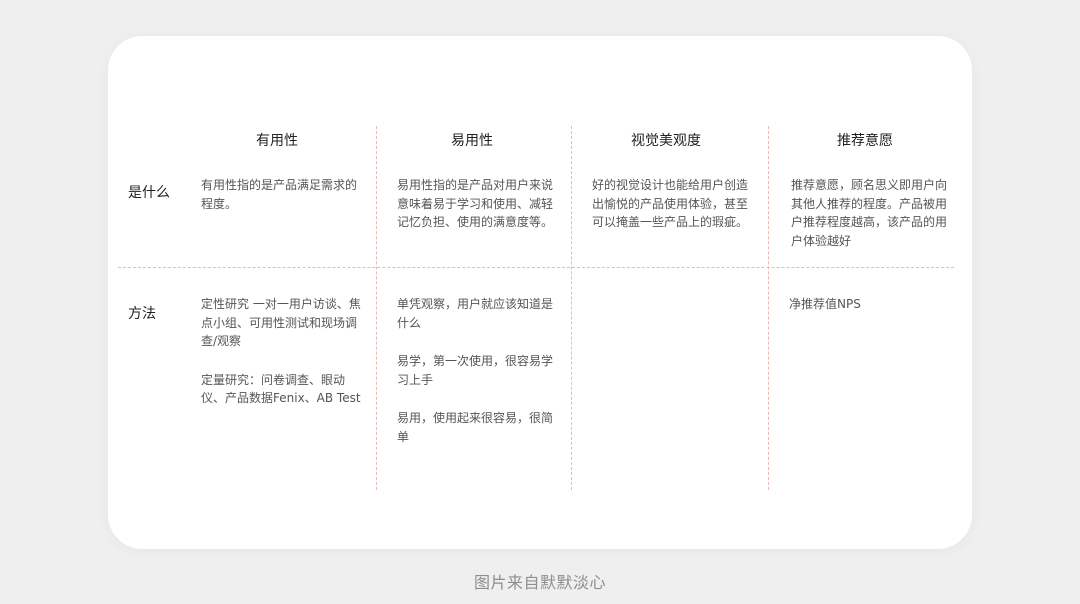 The height and width of the screenshot is (604, 1080). What do you see at coordinates (868, 314) in the screenshot?
I see `cell-methods-recommend: 净推荐值NPS` at bounding box center [868, 314].